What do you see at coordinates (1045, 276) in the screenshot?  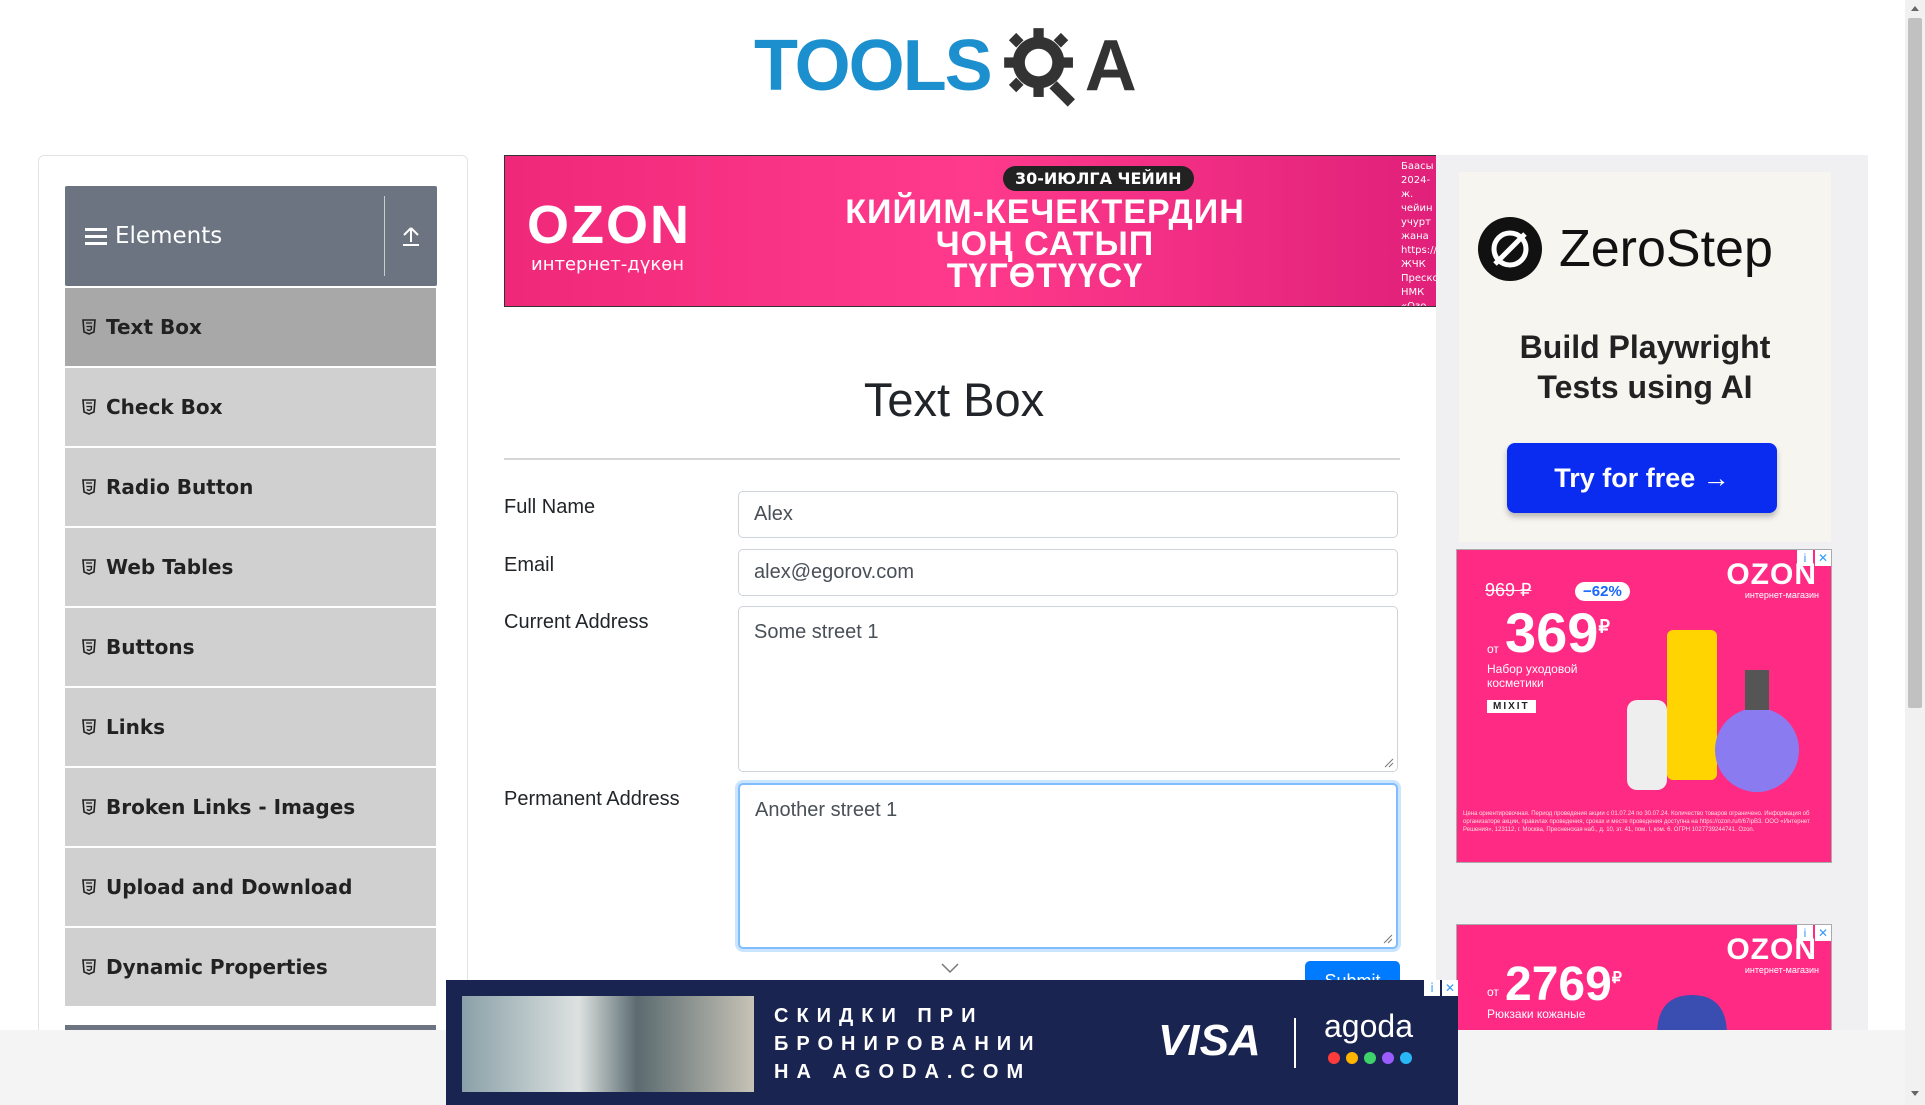 I see `ad-headline-line: ТҮГӨТҮҮСҮ` at bounding box center [1045, 276].